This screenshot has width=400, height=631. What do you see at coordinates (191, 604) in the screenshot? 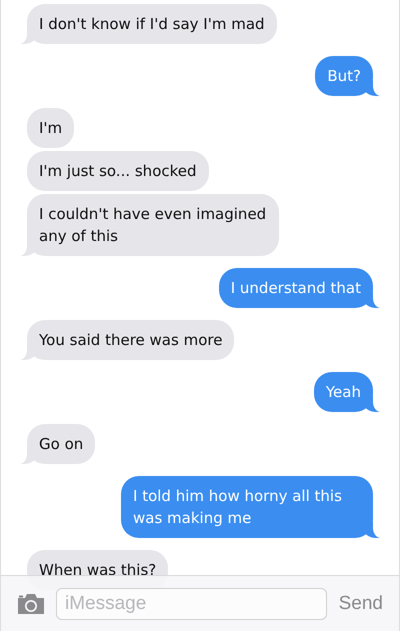
I see `message-input: iMessage` at bounding box center [191, 604].